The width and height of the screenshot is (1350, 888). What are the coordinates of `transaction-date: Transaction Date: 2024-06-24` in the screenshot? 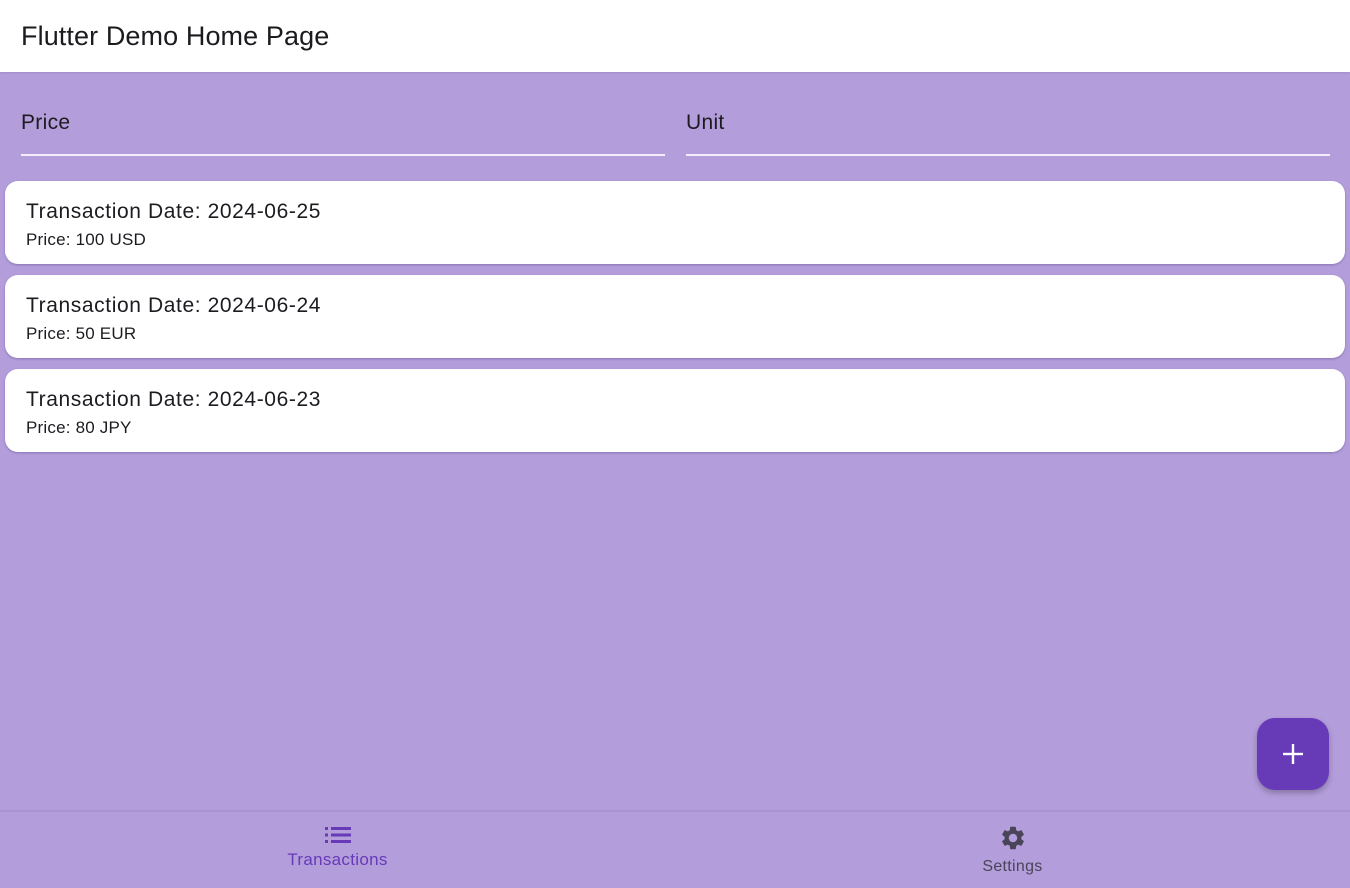 It's located at (174, 305).